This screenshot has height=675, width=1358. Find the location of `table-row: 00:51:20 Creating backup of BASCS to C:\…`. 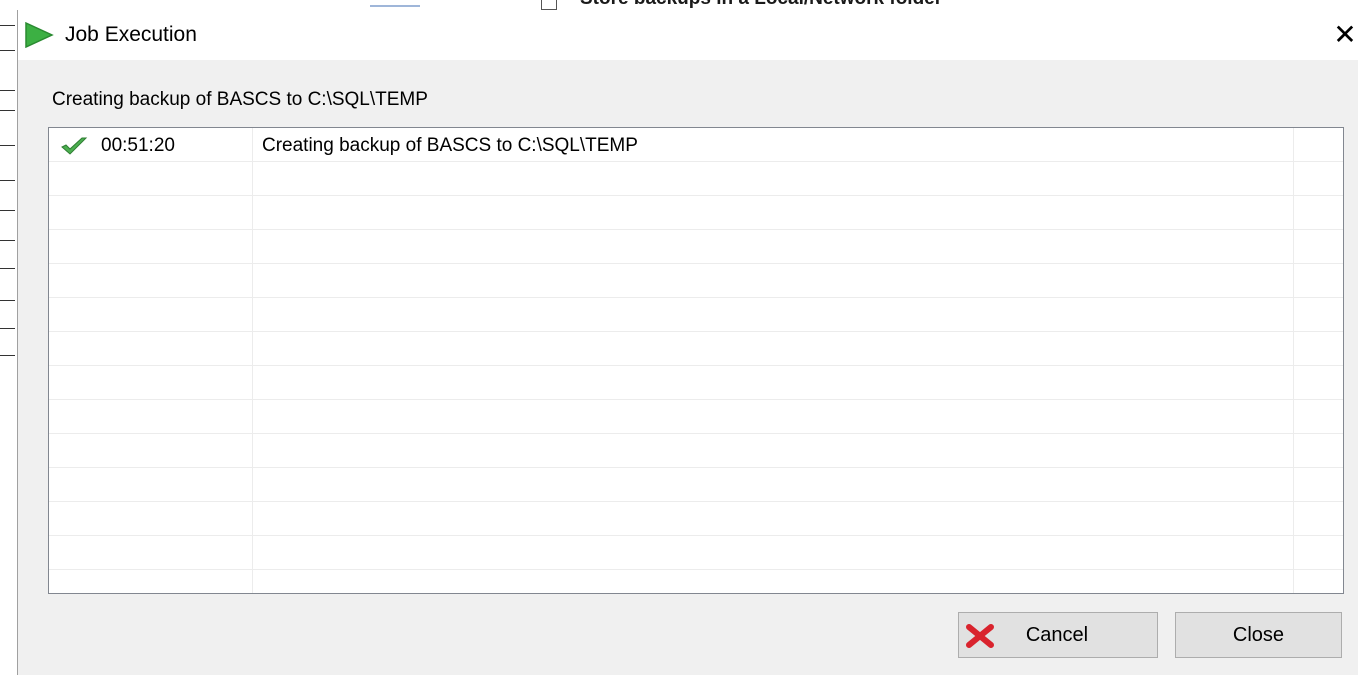

table-row: 00:51:20 Creating backup of BASCS to C:\… is located at coordinates (696, 145).